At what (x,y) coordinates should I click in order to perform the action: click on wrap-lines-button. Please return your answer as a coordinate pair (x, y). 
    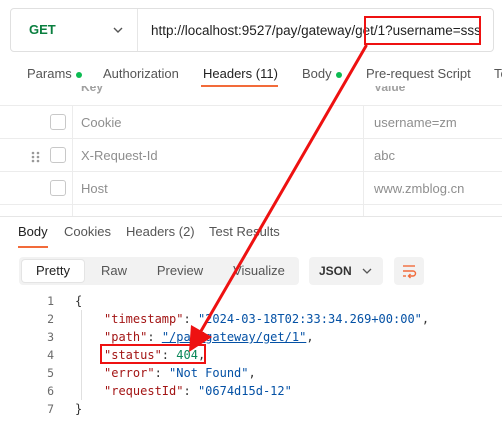
    Looking at the image, I should click on (409, 271).